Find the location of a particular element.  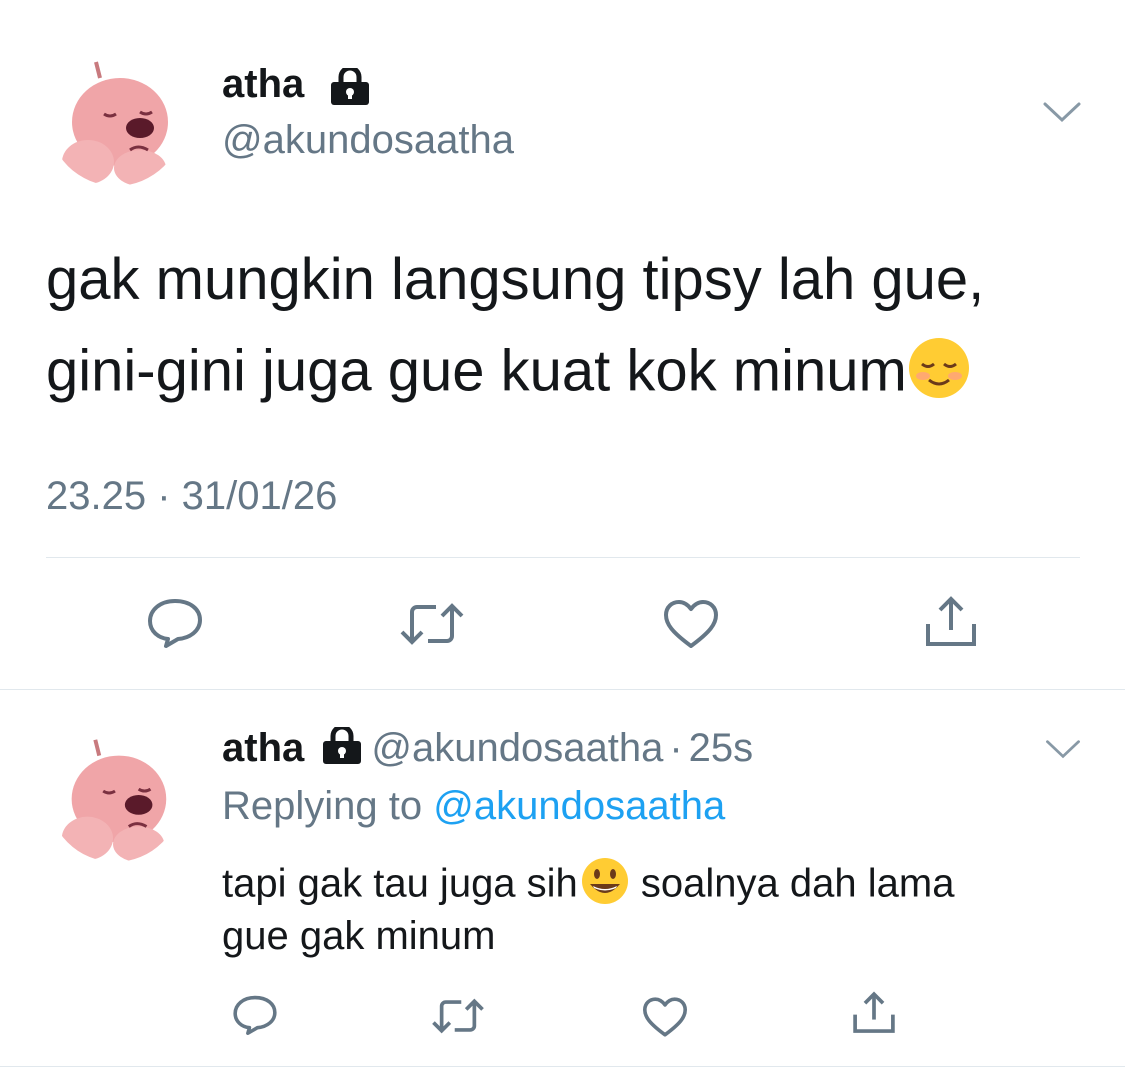

reply-time-ago: 25s is located at coordinates (721, 748).